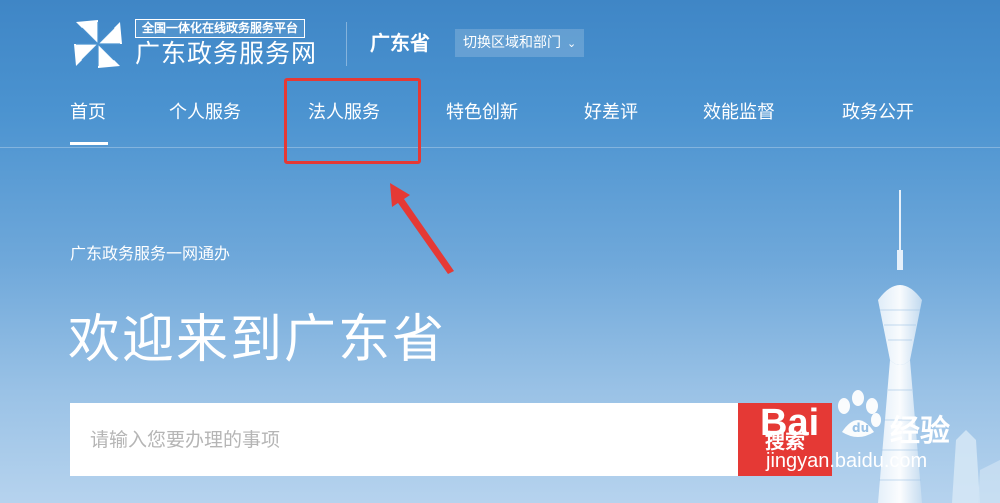 Image resolution: width=1000 pixels, height=503 pixels. What do you see at coordinates (500, 147) in the screenshot?
I see `nav-divider` at bounding box center [500, 147].